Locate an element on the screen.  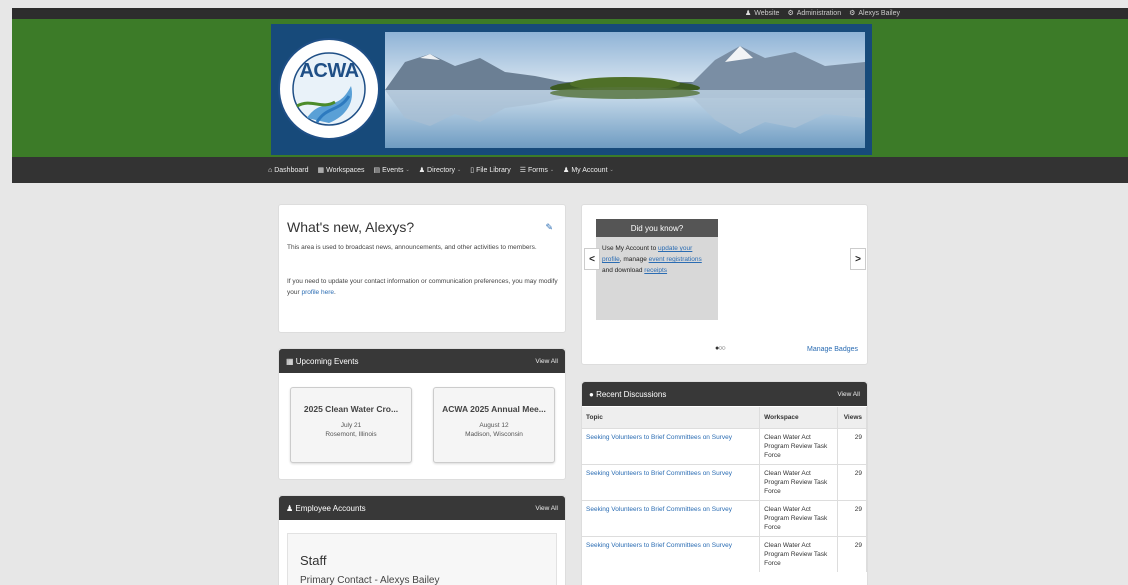
dyk-text-3: and download is located at coordinates (623, 270).